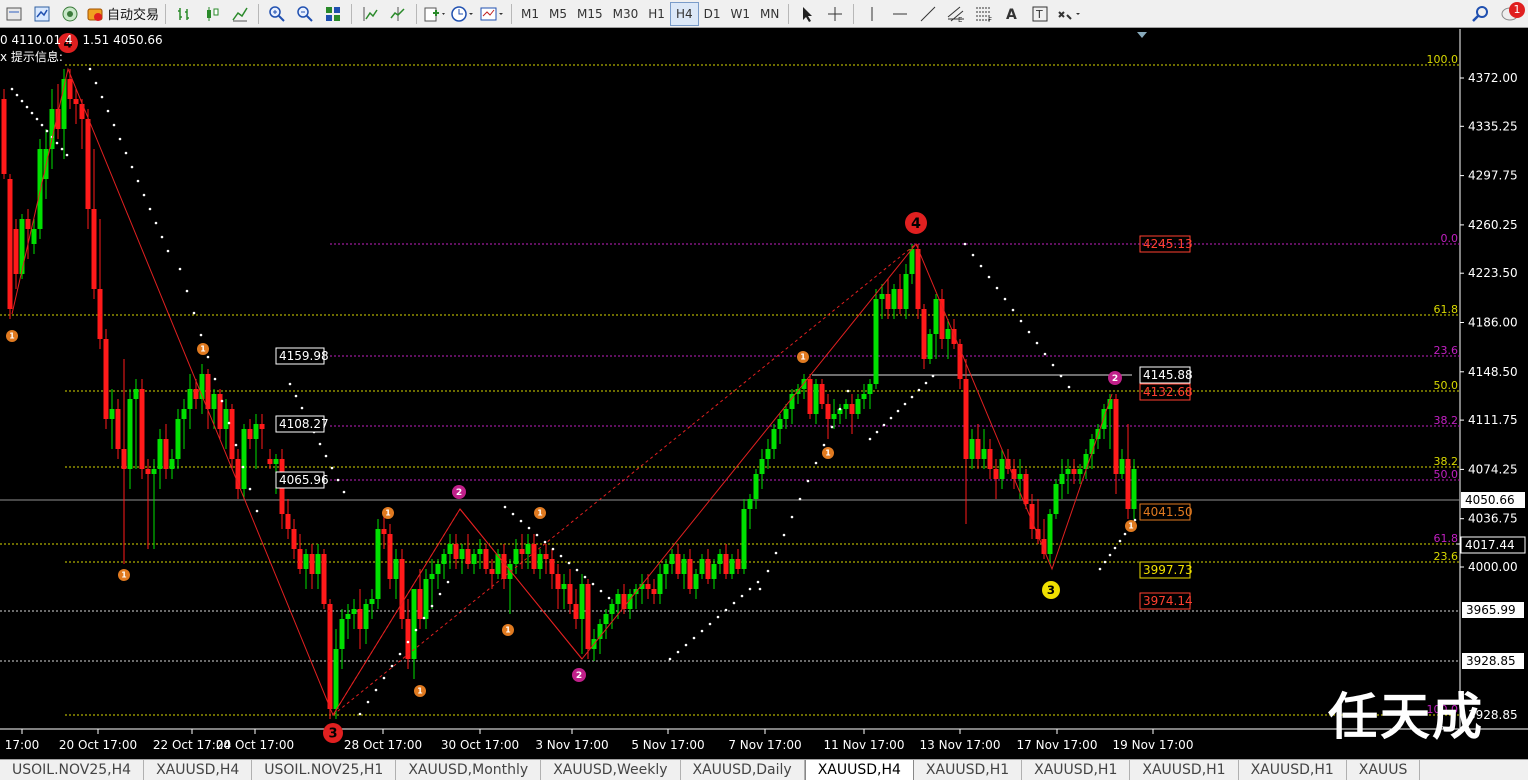 Image resolution: width=1528 pixels, height=780 pixels. What do you see at coordinates (769, 14) in the screenshot?
I see `timeframe-mn: MN` at bounding box center [769, 14].